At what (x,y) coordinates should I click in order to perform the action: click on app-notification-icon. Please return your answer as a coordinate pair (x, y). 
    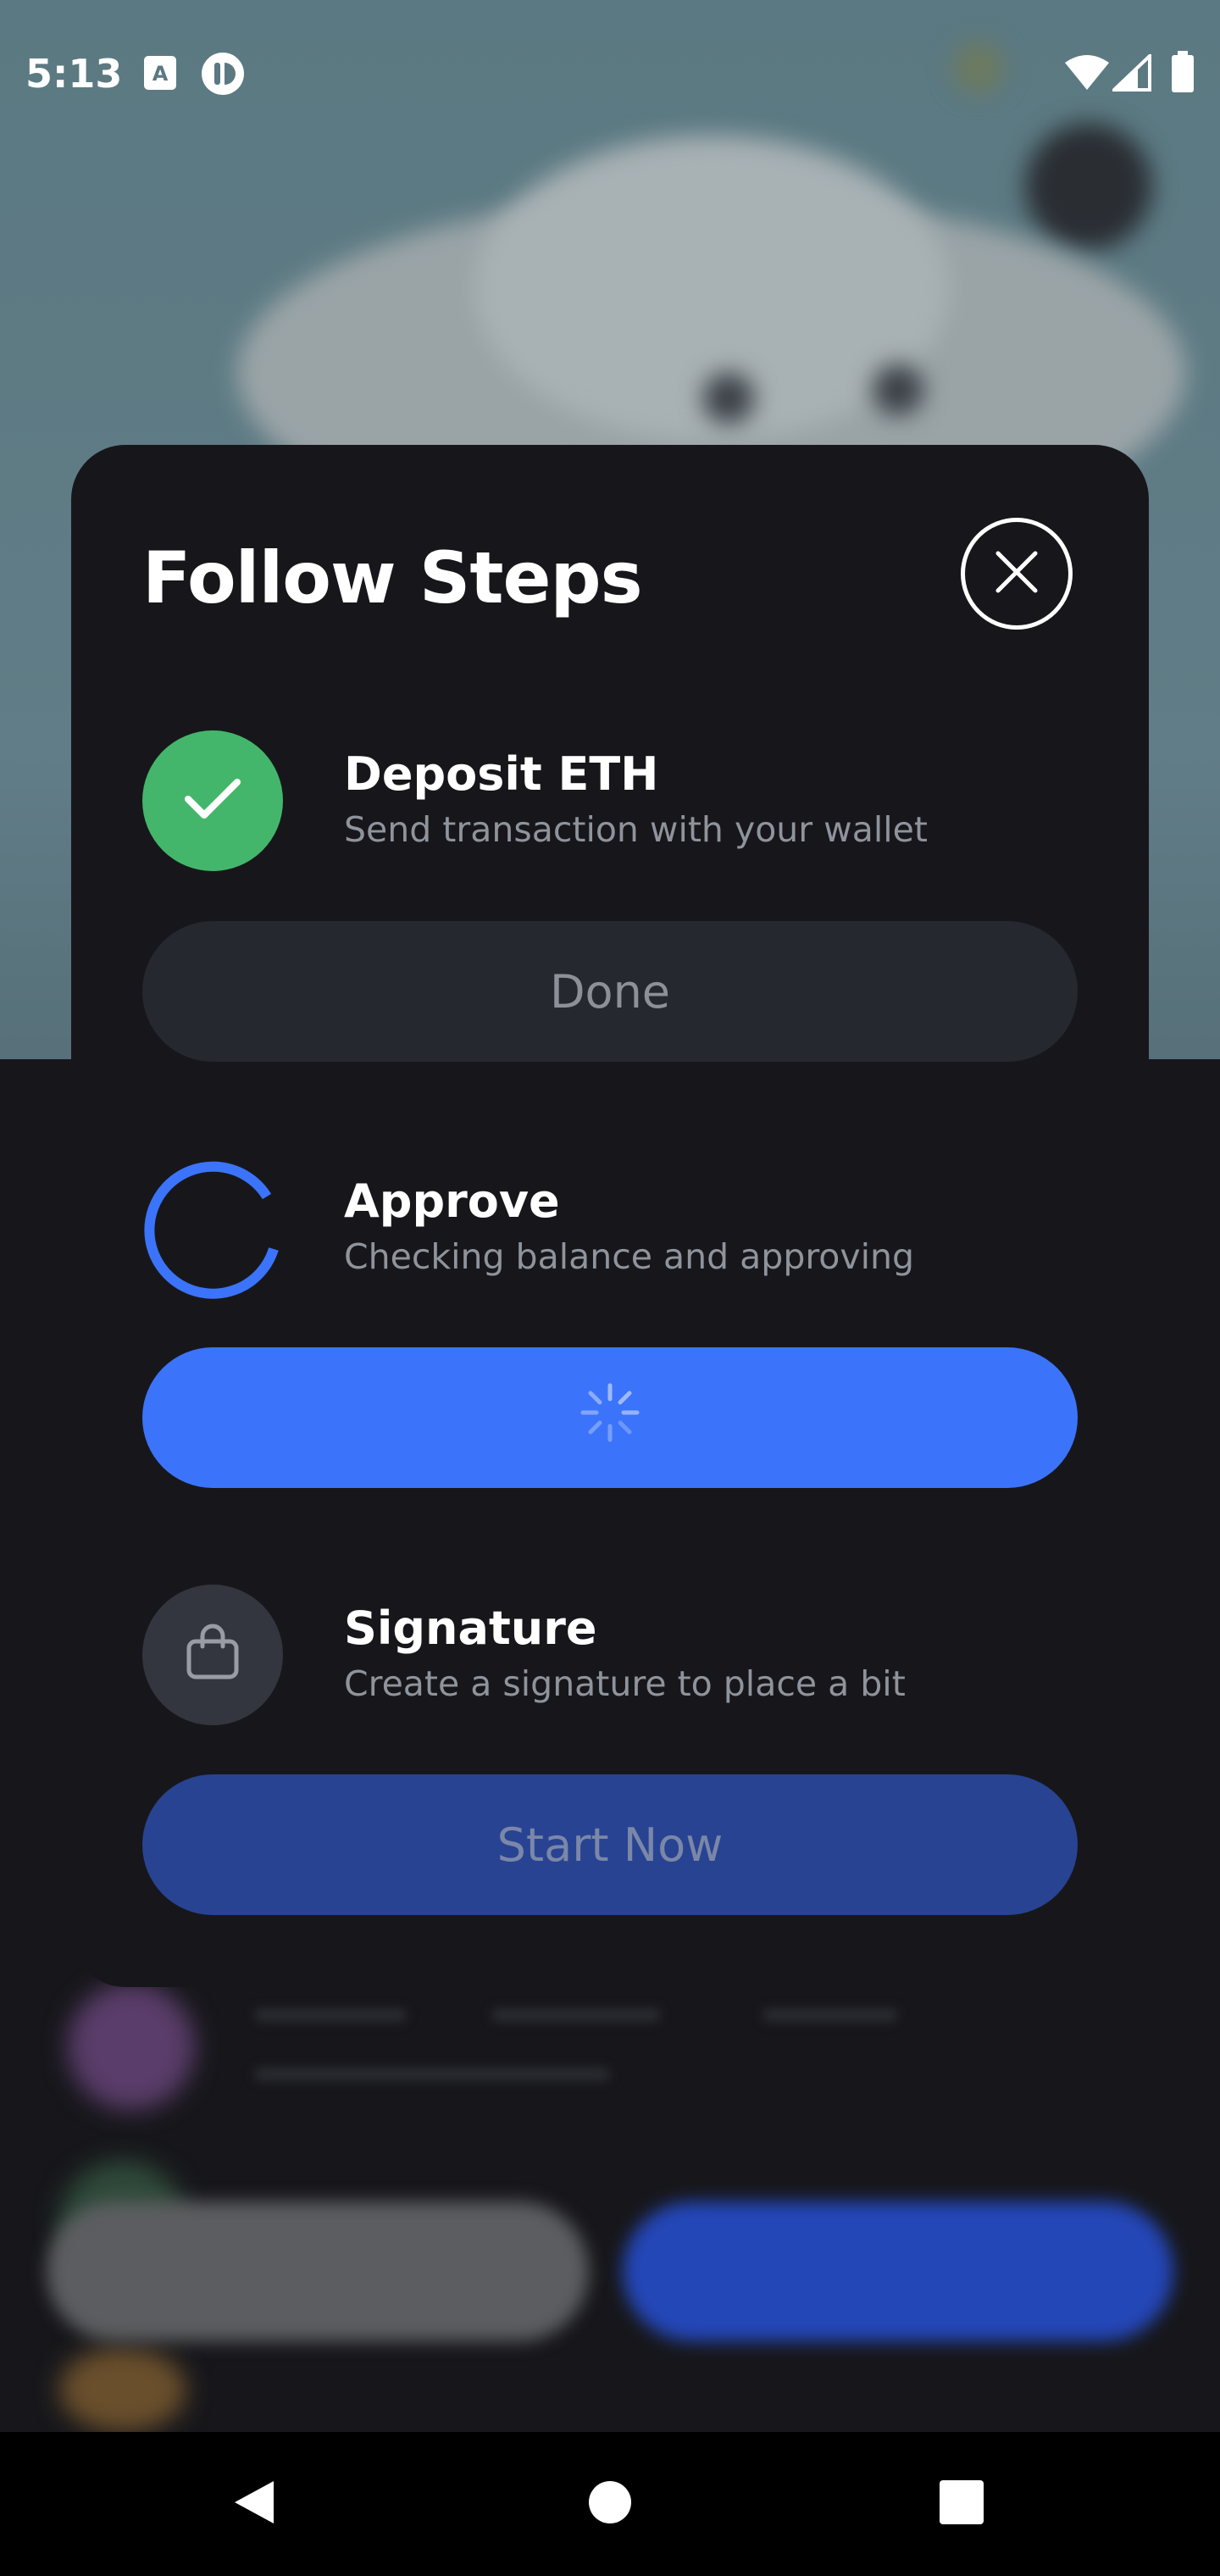
    Looking at the image, I should click on (223, 75).